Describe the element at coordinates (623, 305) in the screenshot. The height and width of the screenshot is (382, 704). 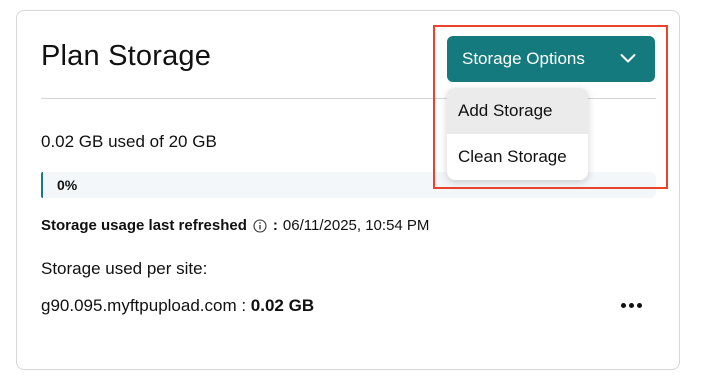
I see `more-horizontal-icon` at that location.